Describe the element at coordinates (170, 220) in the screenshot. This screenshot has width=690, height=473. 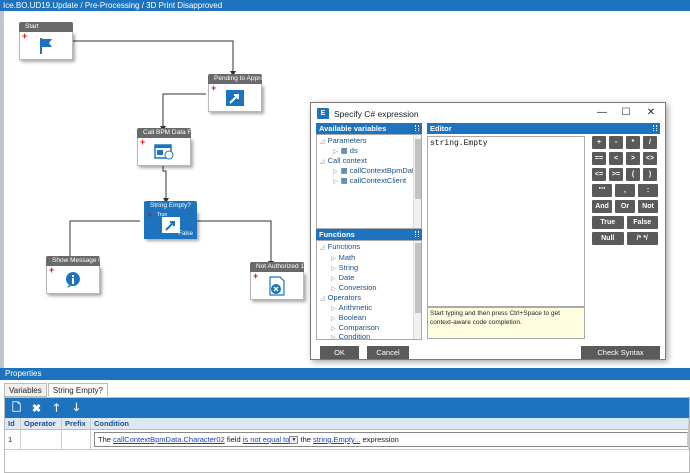
I see `string-empty-node: String Empty? + True False` at that location.